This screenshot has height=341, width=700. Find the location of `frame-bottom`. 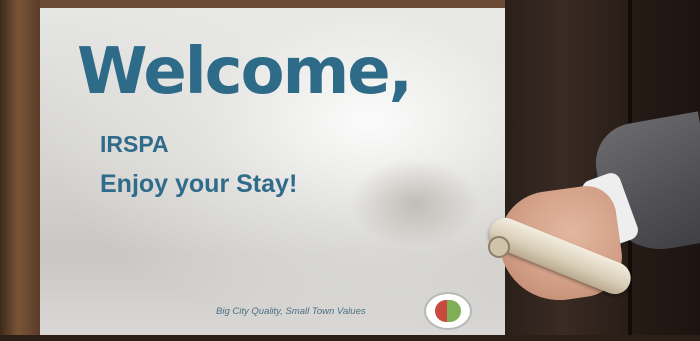

frame-bottom is located at coordinates (350, 338).